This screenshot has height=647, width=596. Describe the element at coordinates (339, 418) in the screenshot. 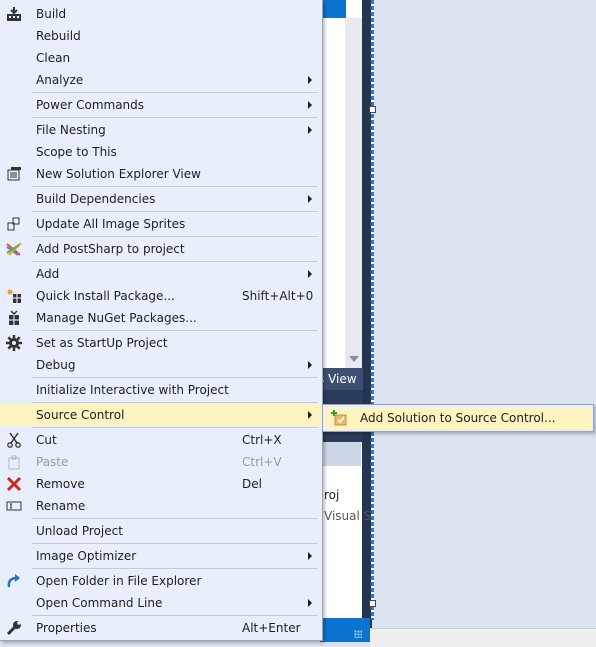

I see `add-to-source-control-icon` at that location.